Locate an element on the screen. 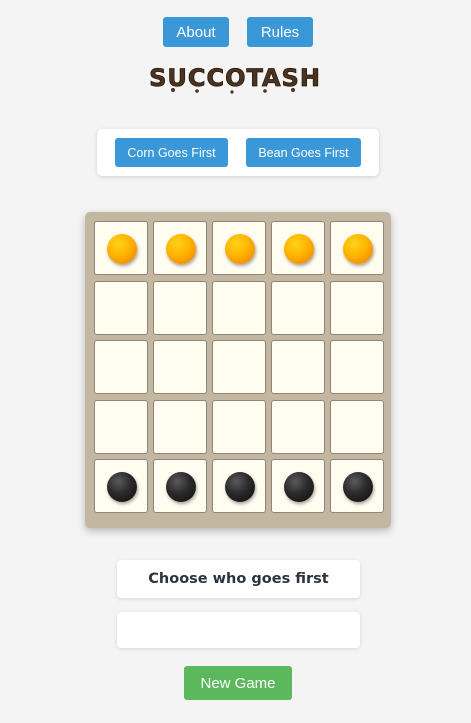 Image resolution: width=471 pixels, height=723 pixels. message-box is located at coordinates (238, 630).